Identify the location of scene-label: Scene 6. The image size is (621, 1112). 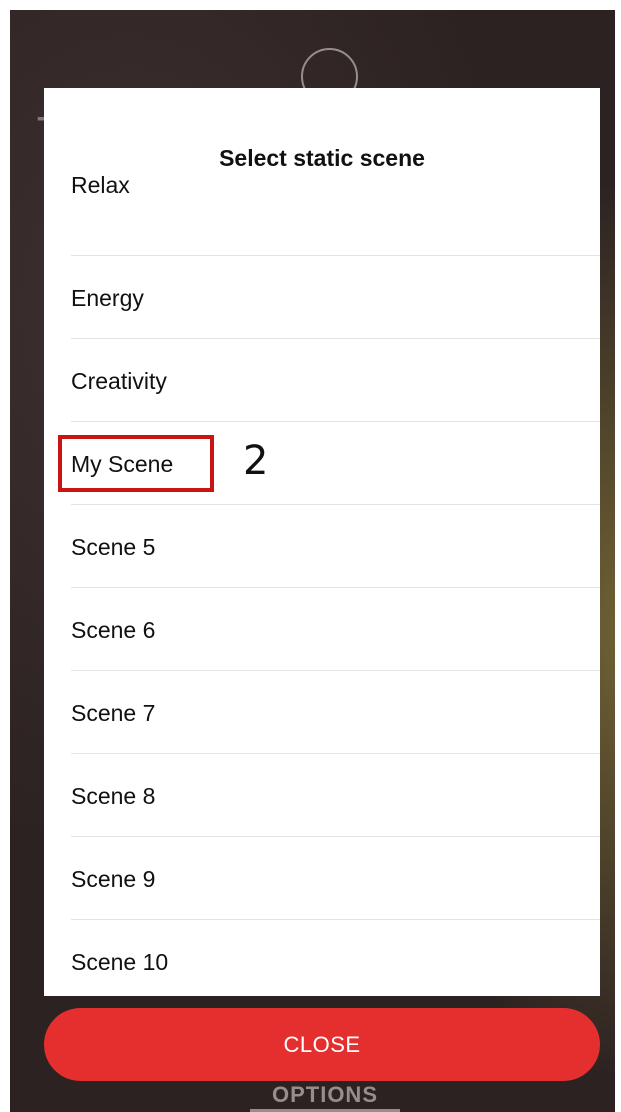
(113, 630).